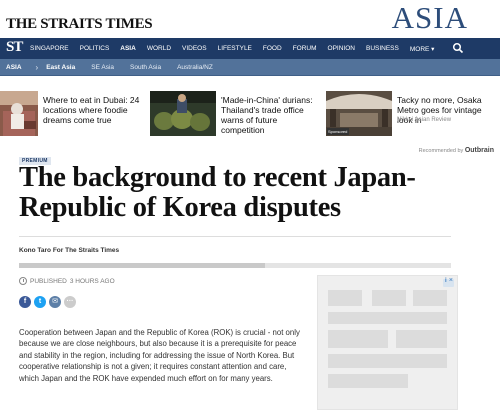 This screenshot has height=410, width=500. I want to click on nav-item-forum: FORUM, so click(305, 48).